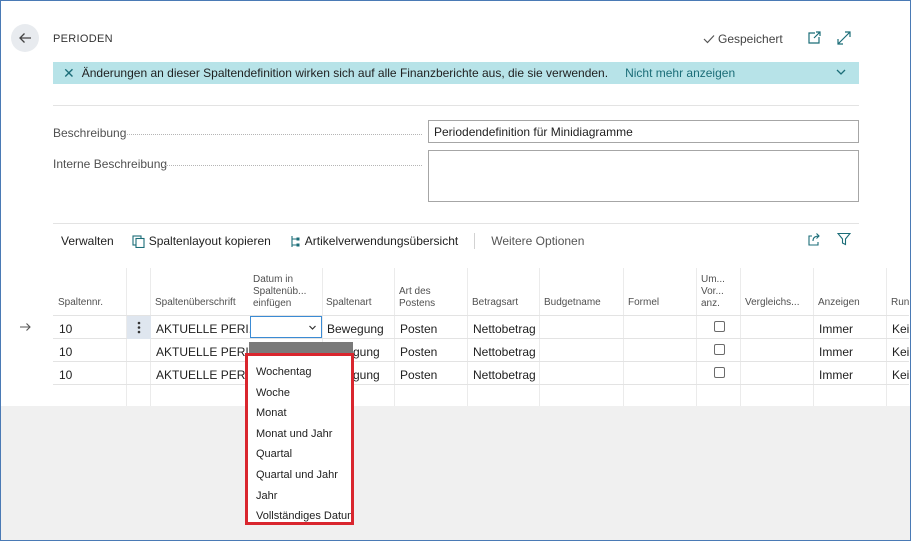  I want to click on column-header-line: Datum in, so click(273, 279).